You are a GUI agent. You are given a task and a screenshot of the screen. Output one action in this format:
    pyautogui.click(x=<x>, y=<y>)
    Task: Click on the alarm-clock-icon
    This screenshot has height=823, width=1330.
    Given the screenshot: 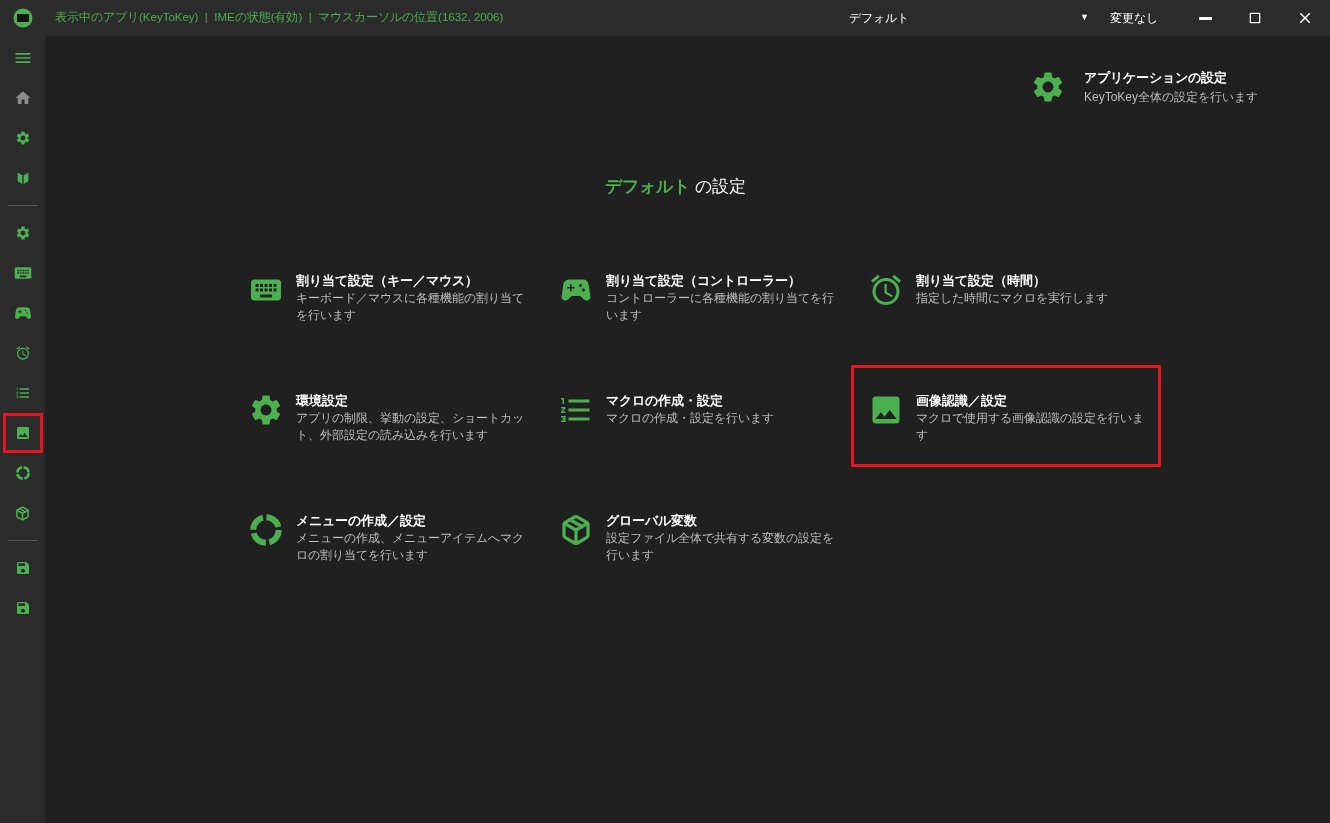 What is the action you would take?
    pyautogui.click(x=22, y=353)
    